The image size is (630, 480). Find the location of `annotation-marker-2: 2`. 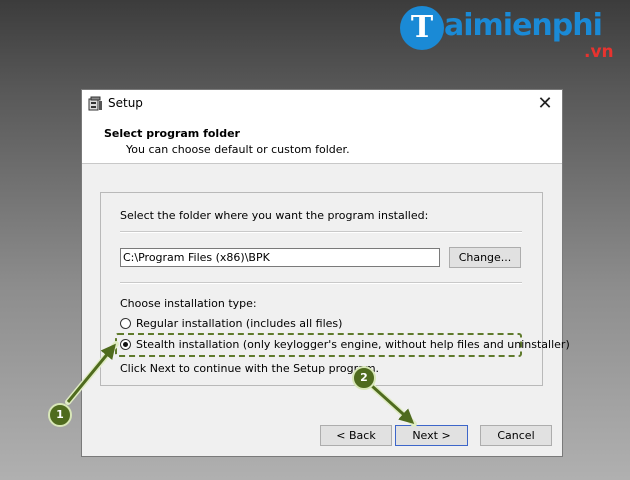

annotation-marker-2: 2 is located at coordinates (364, 378).